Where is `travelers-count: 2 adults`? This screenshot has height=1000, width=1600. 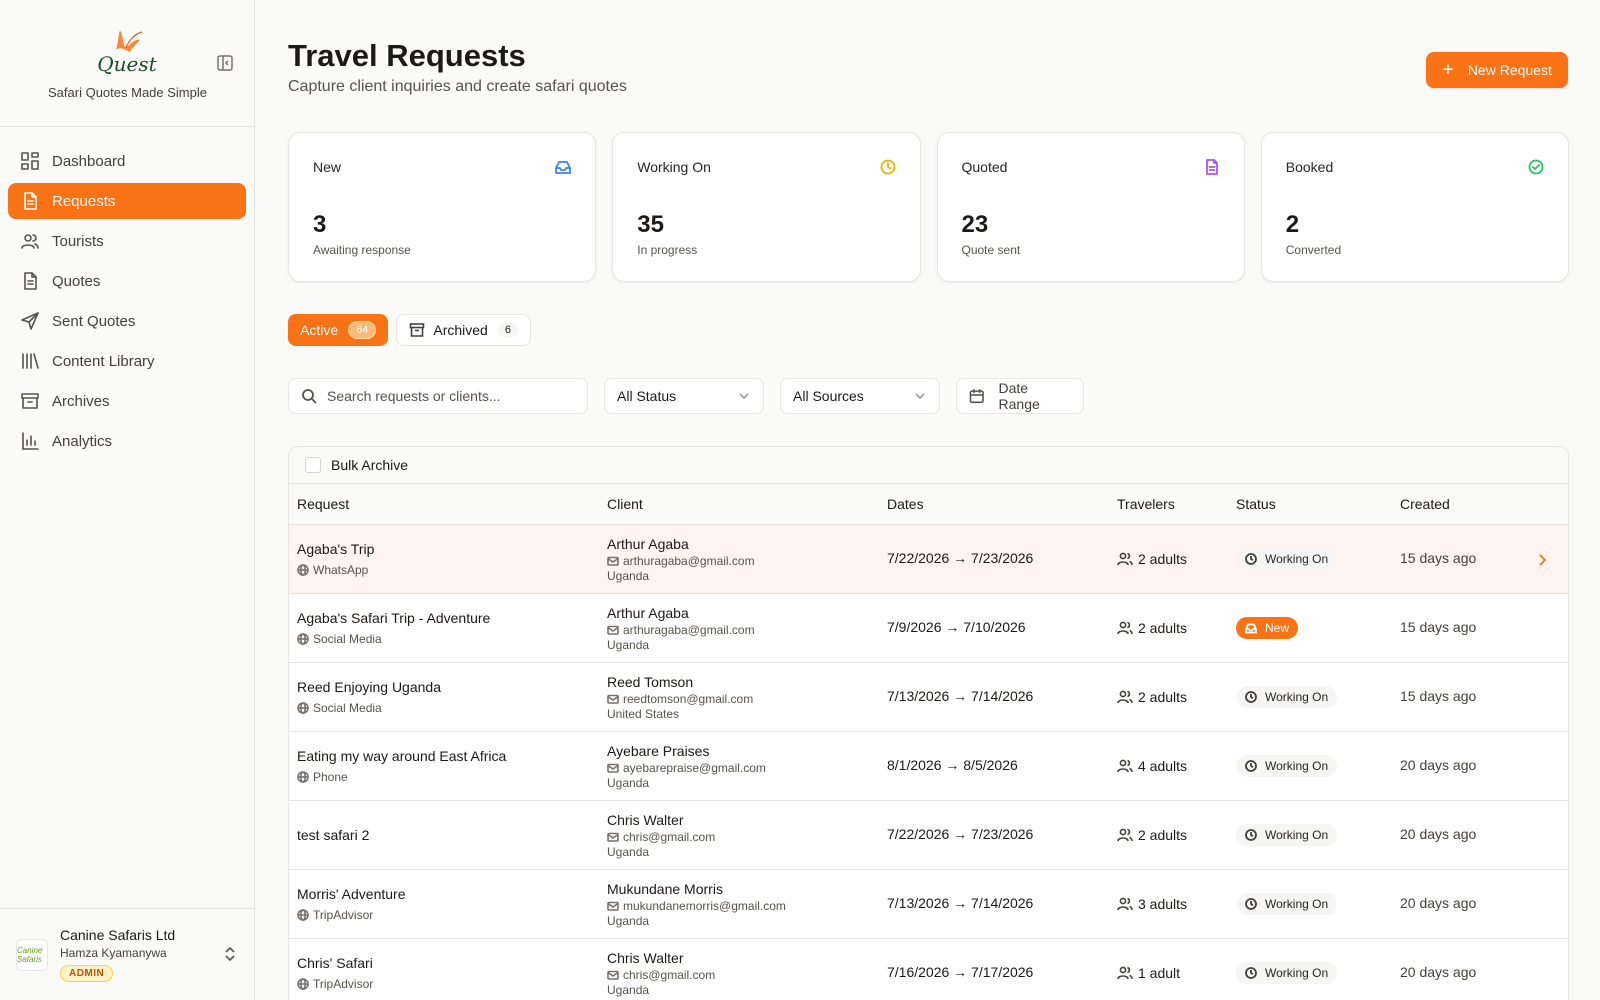
travelers-count: 2 adults is located at coordinates (1163, 628).